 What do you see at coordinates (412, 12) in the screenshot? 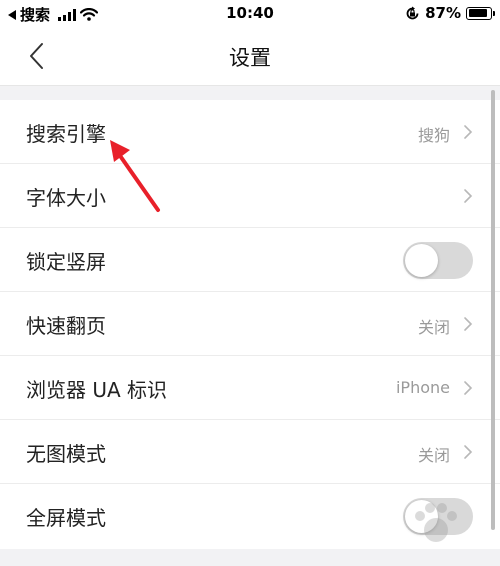
I see `orientation-lock-icon` at bounding box center [412, 12].